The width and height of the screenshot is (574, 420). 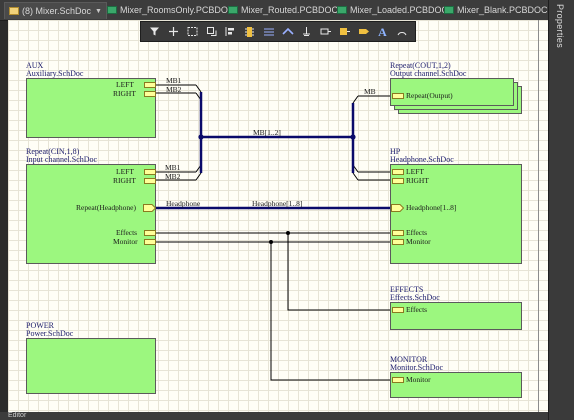 What do you see at coordinates (417, 367) in the screenshot?
I see `sheet-filename-monitor: Monitor.SchDoc` at bounding box center [417, 367].